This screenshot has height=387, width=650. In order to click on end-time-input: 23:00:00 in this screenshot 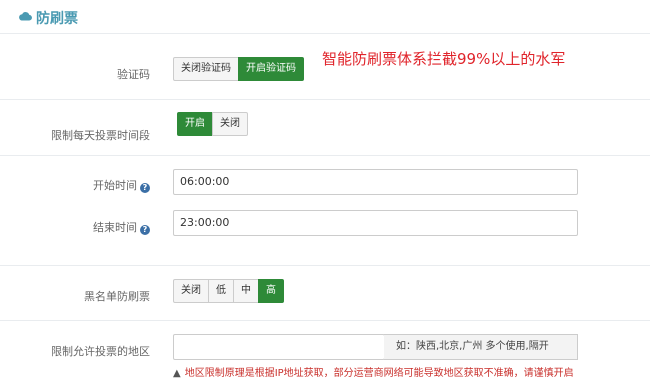, I will do `click(375, 223)`.